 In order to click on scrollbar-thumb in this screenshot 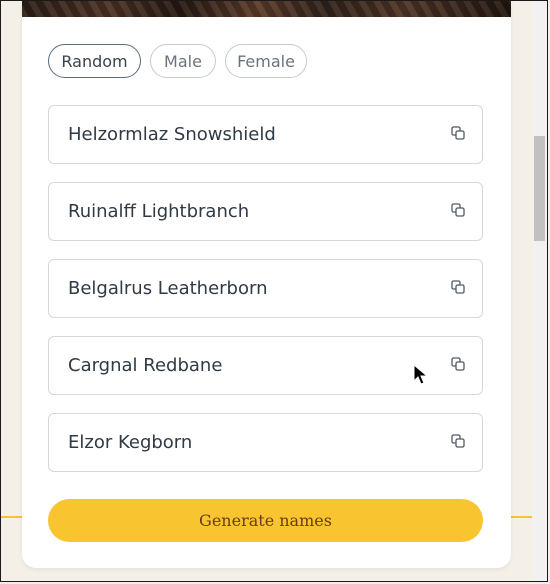, I will do `click(539, 188)`.